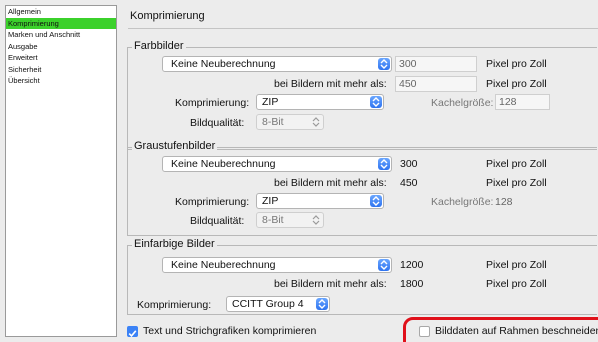 The width and height of the screenshot is (598, 342). I want to click on monochrome-ppi-unit: Pixel pro Zoll, so click(516, 265).